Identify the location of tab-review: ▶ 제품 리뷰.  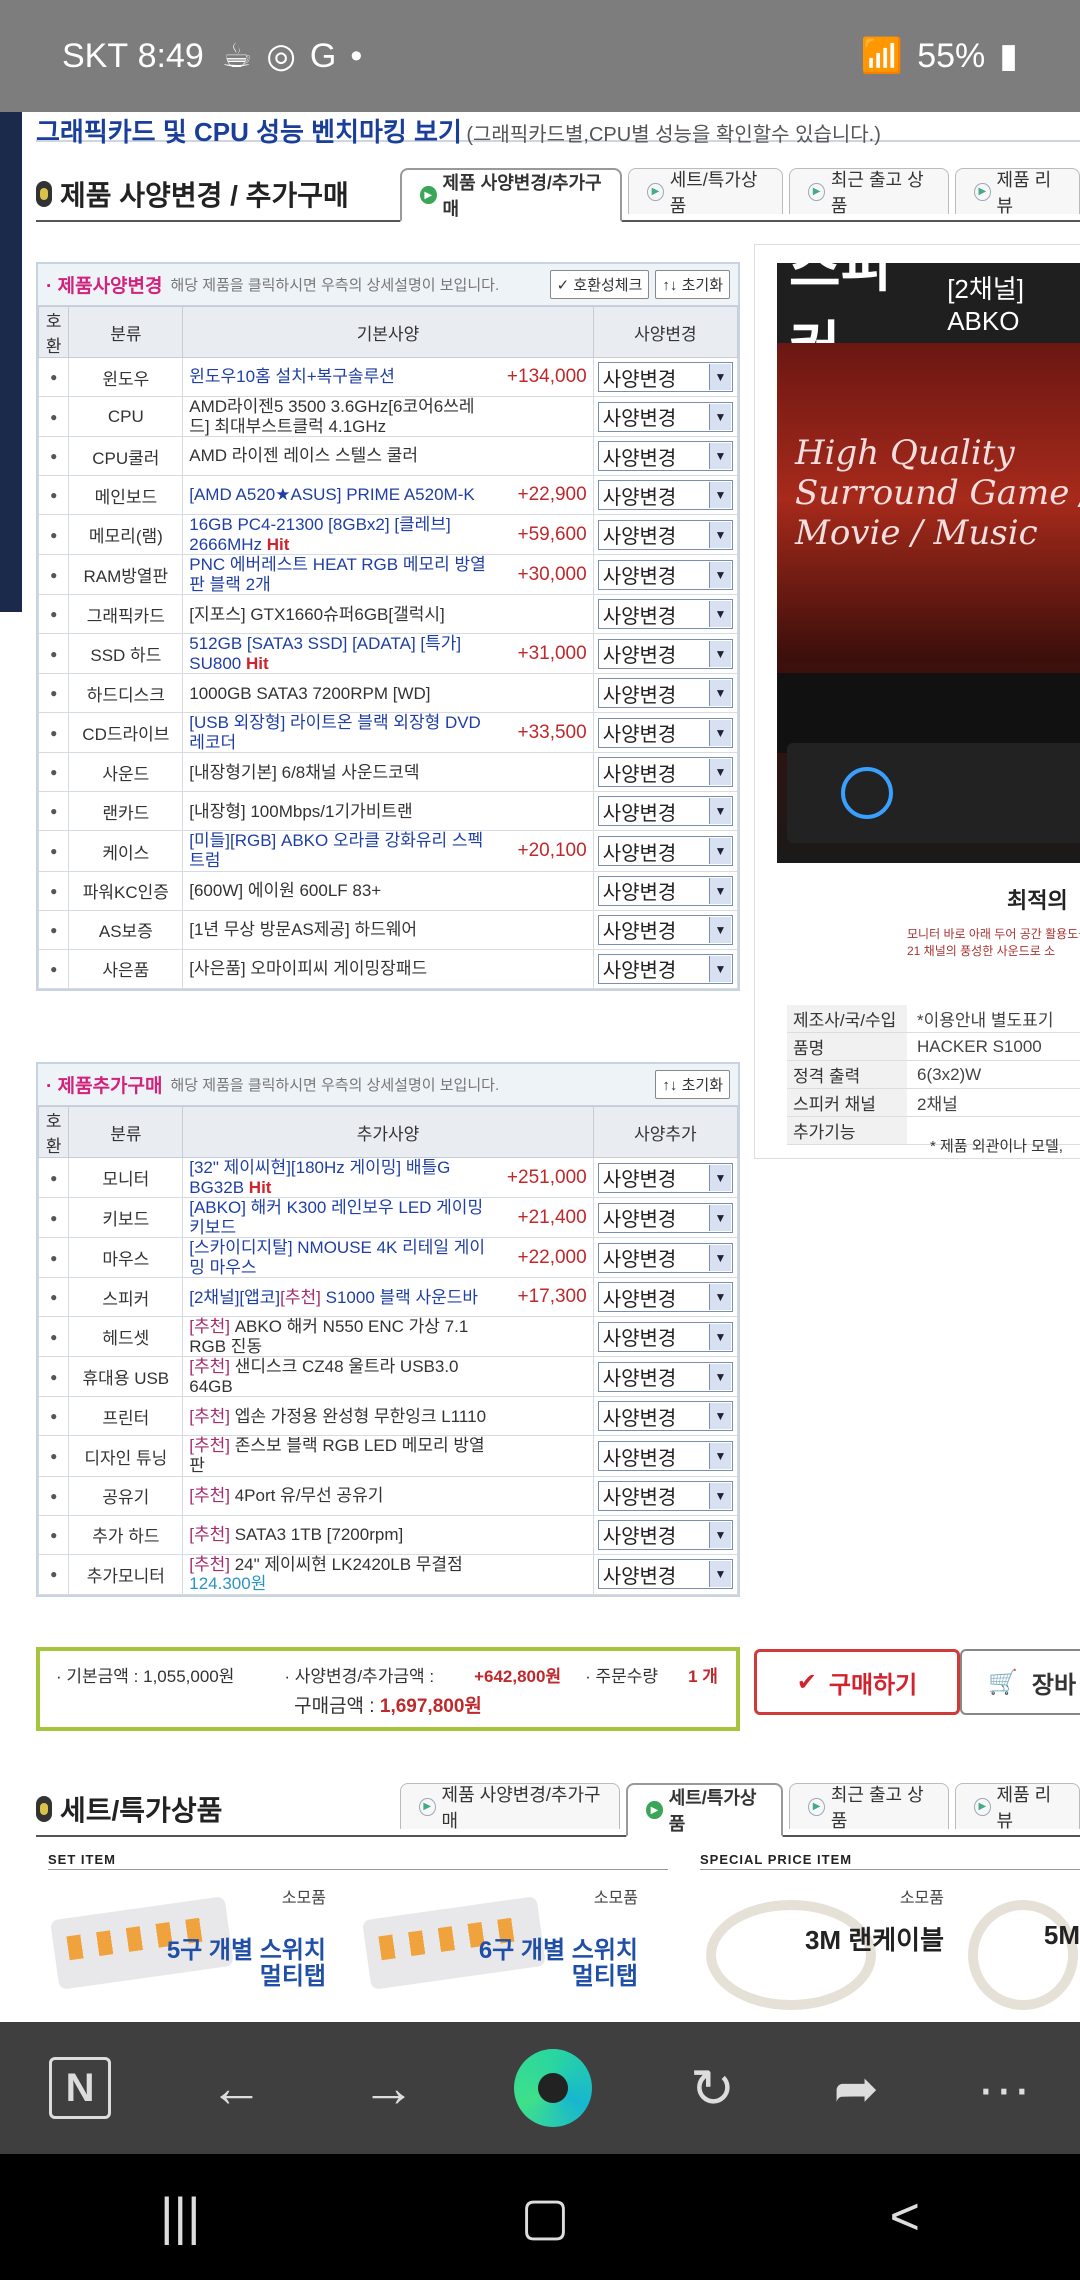
(1017, 1807).